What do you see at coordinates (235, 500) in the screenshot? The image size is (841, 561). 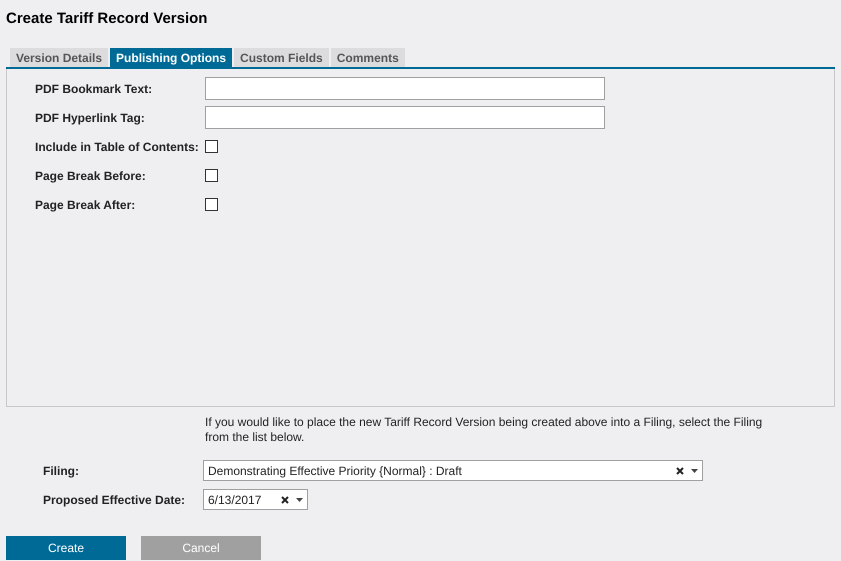 I see `dropdown-value: 6/13/2017` at bounding box center [235, 500].